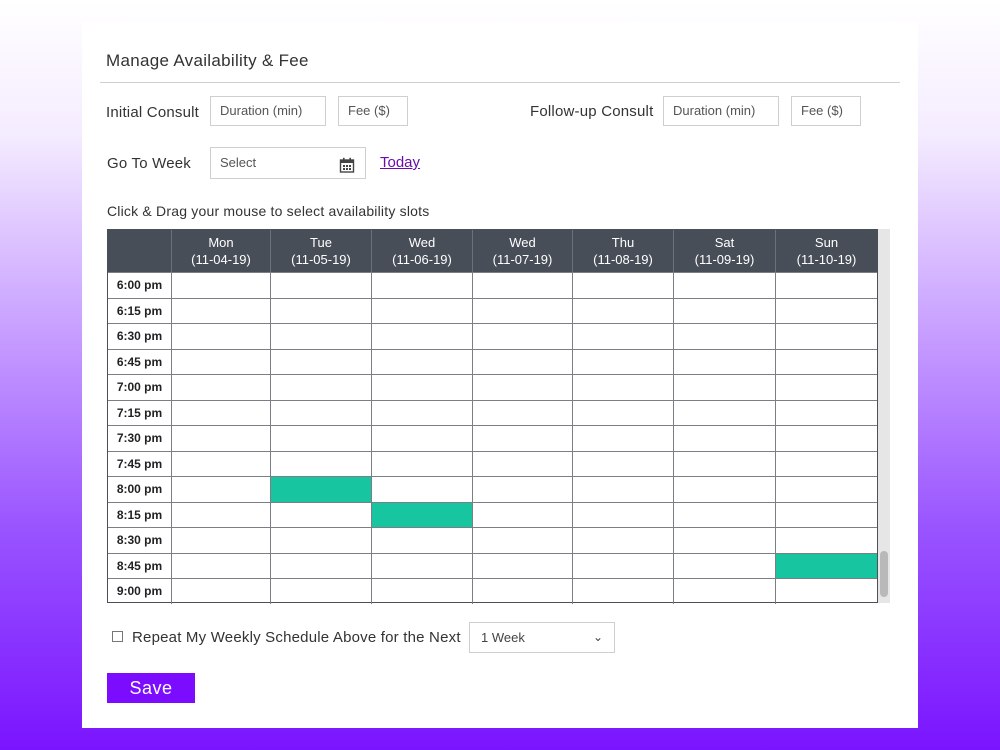 The image size is (1000, 750). What do you see at coordinates (826, 111) in the screenshot?
I see `followup-fee-input: Fee ($)` at bounding box center [826, 111].